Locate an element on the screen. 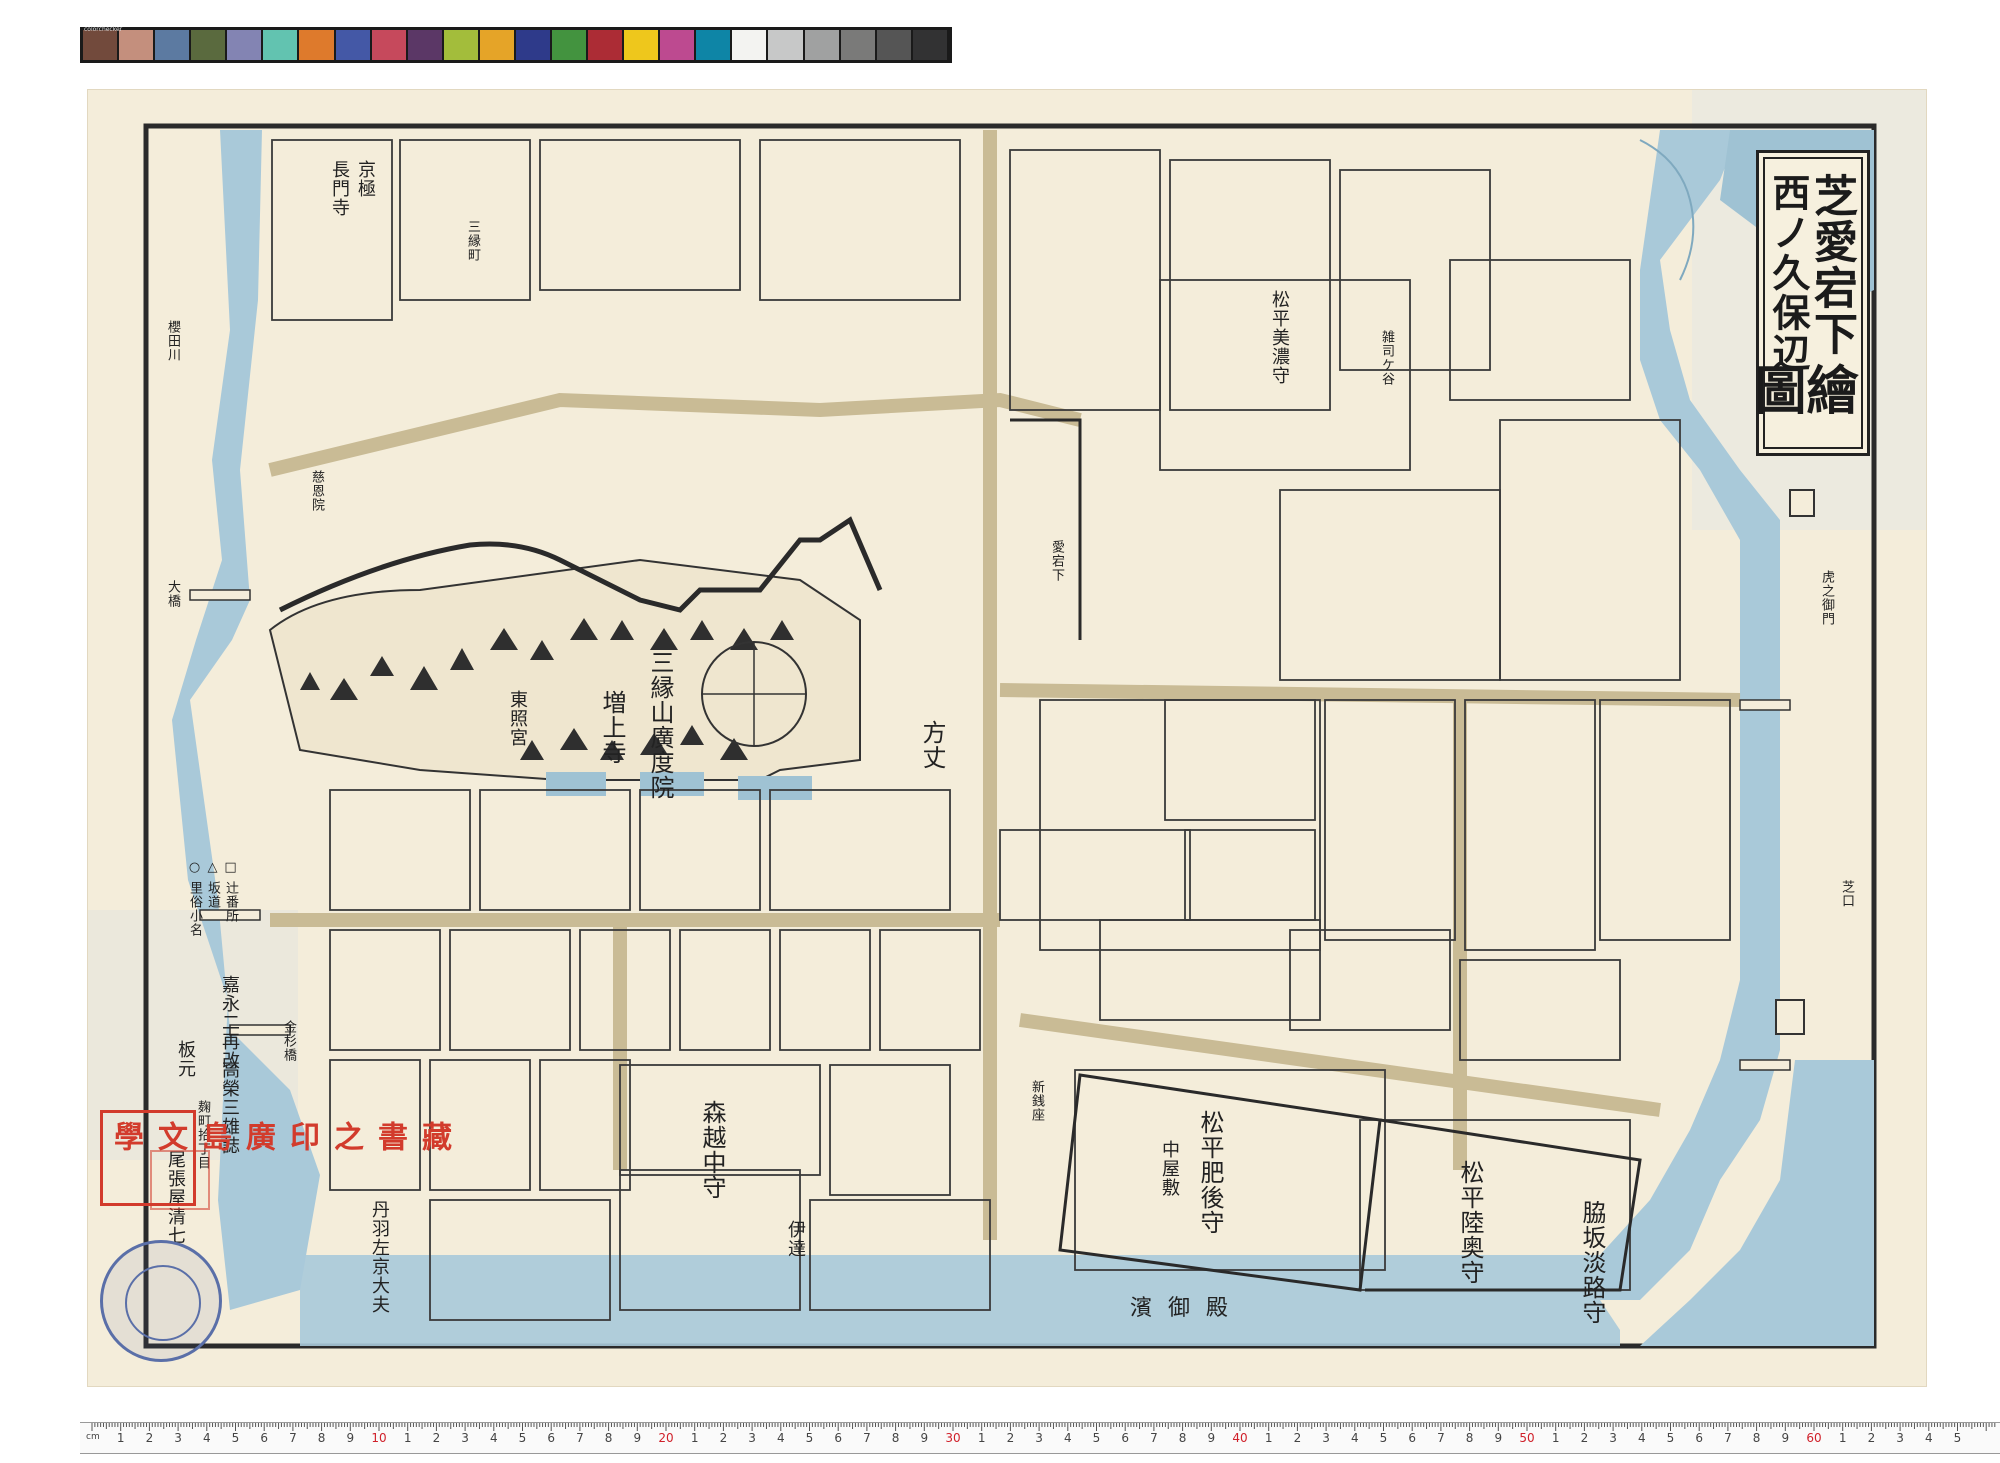 This screenshot has width=2000, height=1463. place-label: 森越中守 is located at coordinates (712, 1150).